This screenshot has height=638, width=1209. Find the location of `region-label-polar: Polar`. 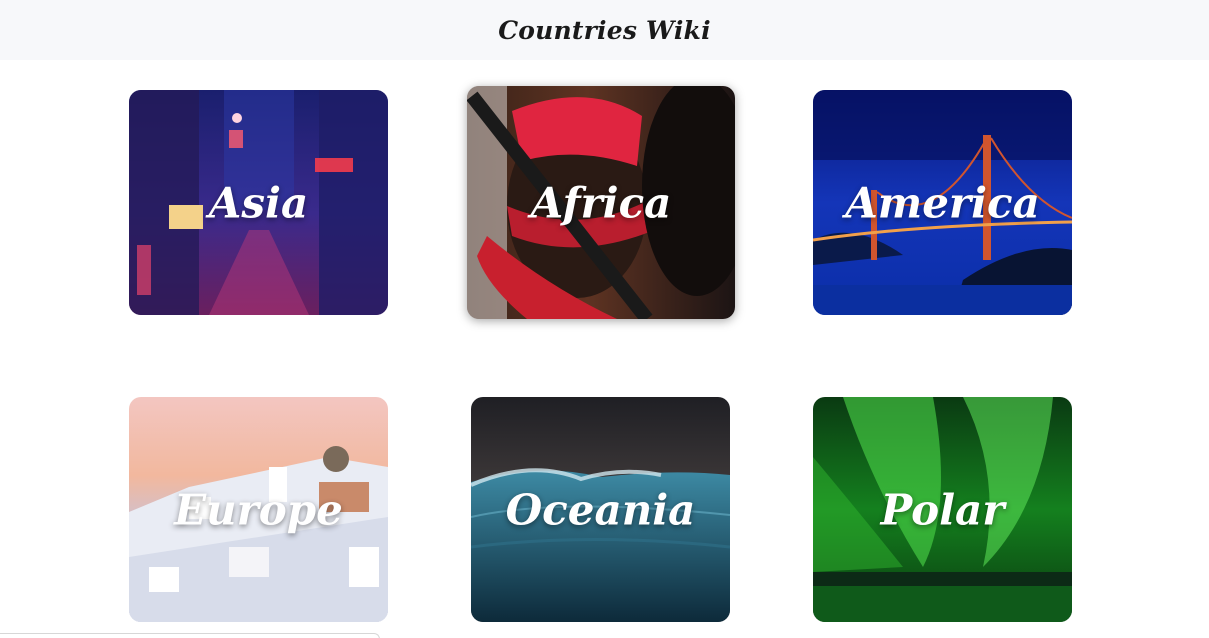

region-label-polar: Polar is located at coordinates (942, 509).